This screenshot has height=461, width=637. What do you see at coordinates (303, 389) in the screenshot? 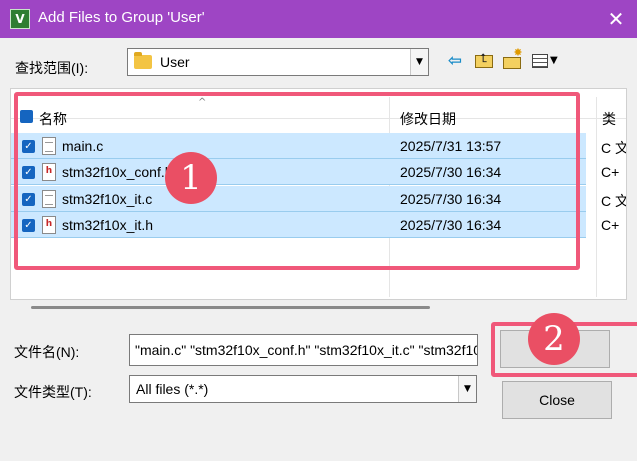
I see `filetype-select: All files (*.*) ▼` at bounding box center [303, 389].